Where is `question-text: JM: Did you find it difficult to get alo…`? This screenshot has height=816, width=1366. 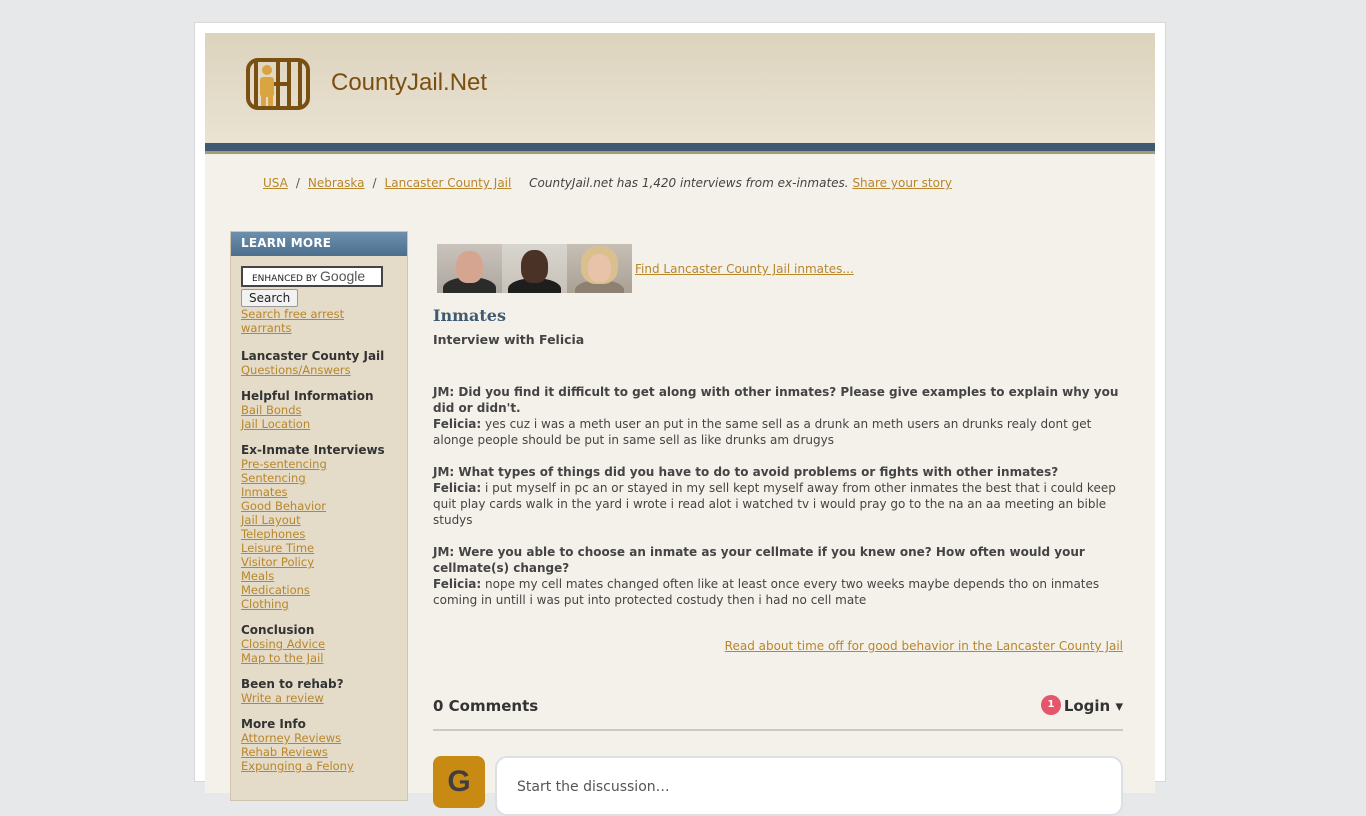 question-text: JM: Did you find it difficult to get alo… is located at coordinates (776, 400).